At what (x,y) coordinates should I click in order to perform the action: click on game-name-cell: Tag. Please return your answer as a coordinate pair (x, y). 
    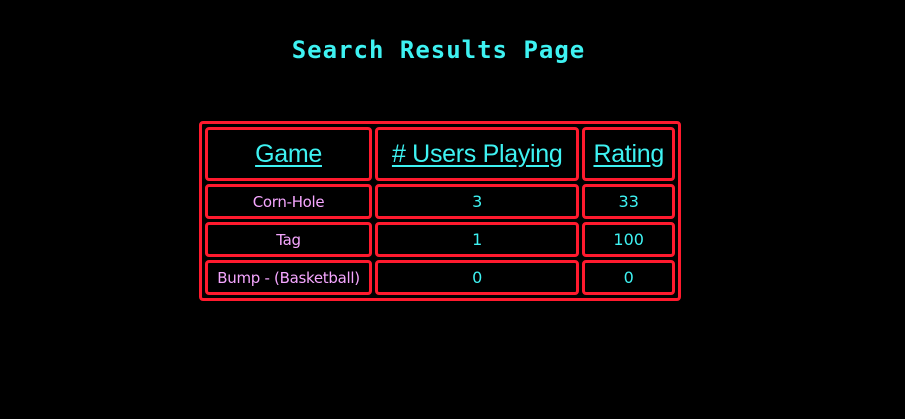
    Looking at the image, I should click on (289, 239).